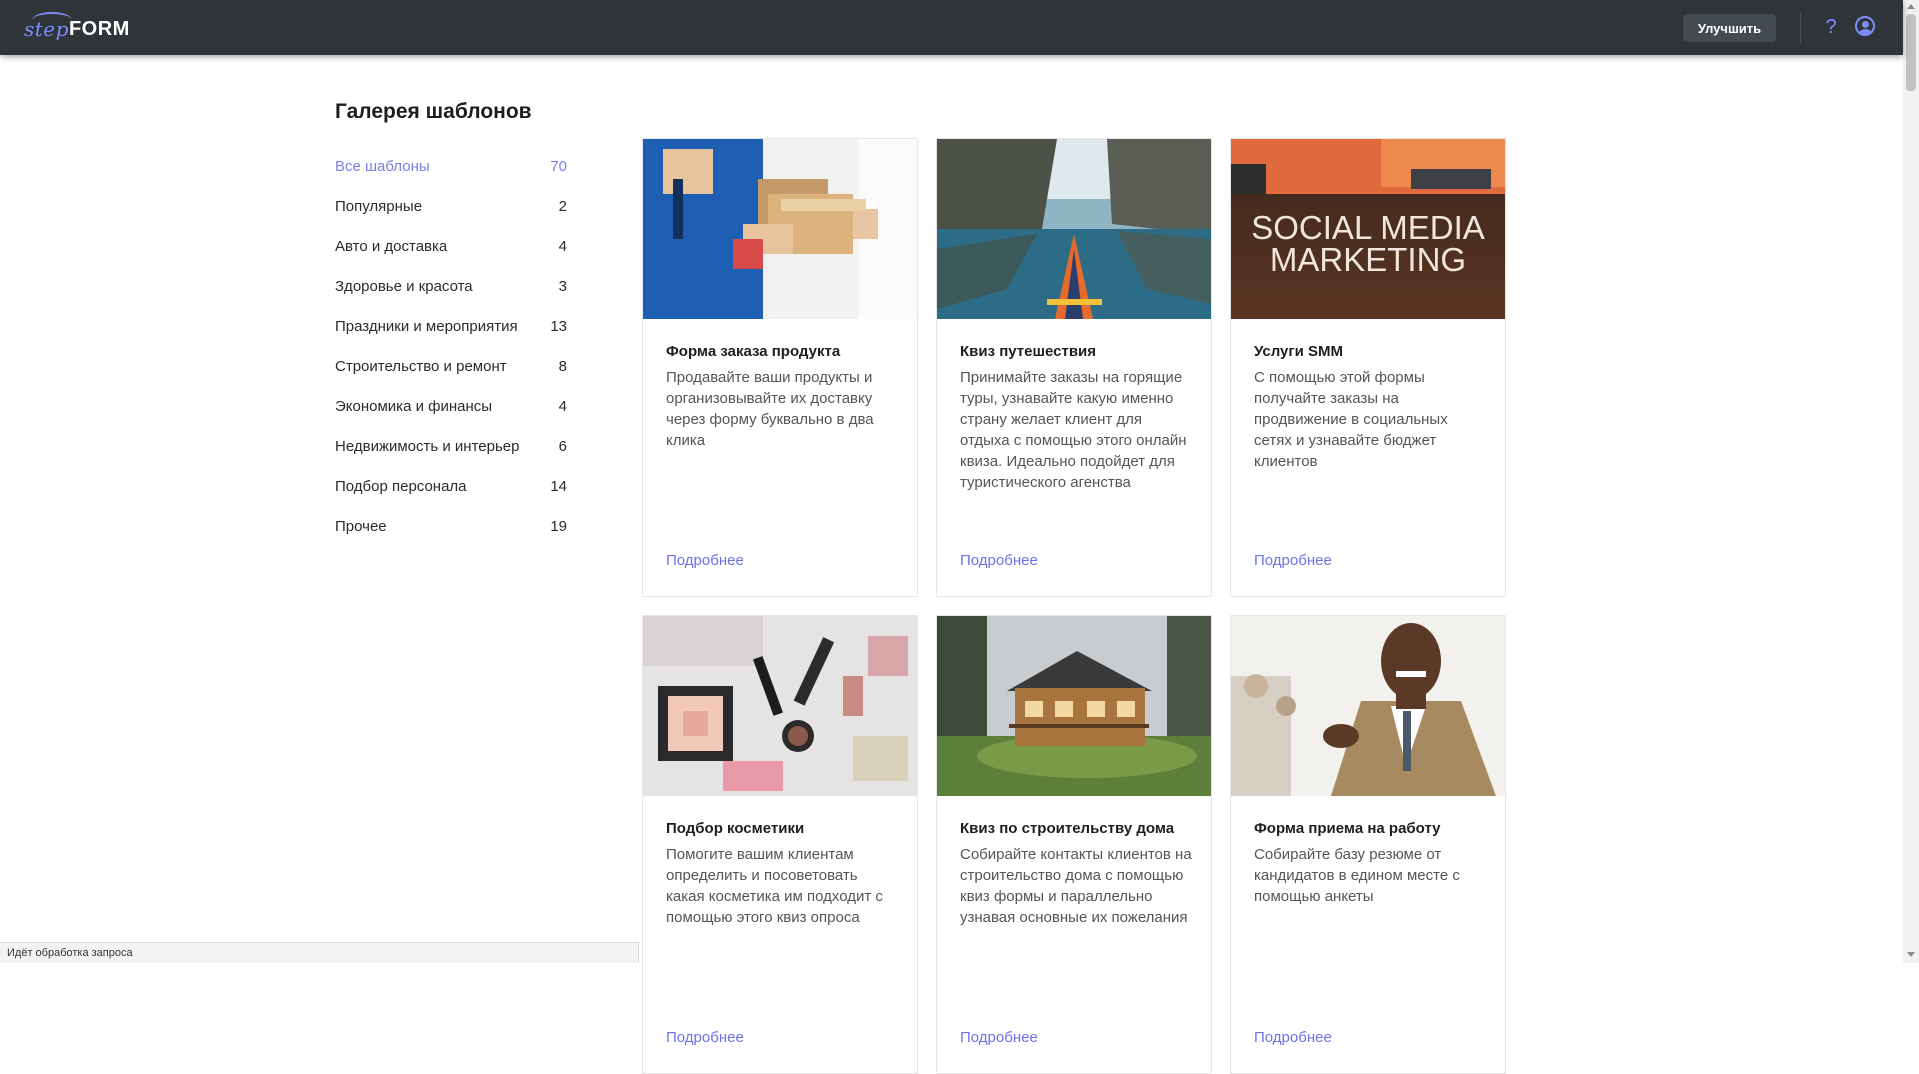 Image resolution: width=1919 pixels, height=1074 pixels. Describe the element at coordinates (1368, 706) in the screenshot. I see `businessman-photo` at that location.